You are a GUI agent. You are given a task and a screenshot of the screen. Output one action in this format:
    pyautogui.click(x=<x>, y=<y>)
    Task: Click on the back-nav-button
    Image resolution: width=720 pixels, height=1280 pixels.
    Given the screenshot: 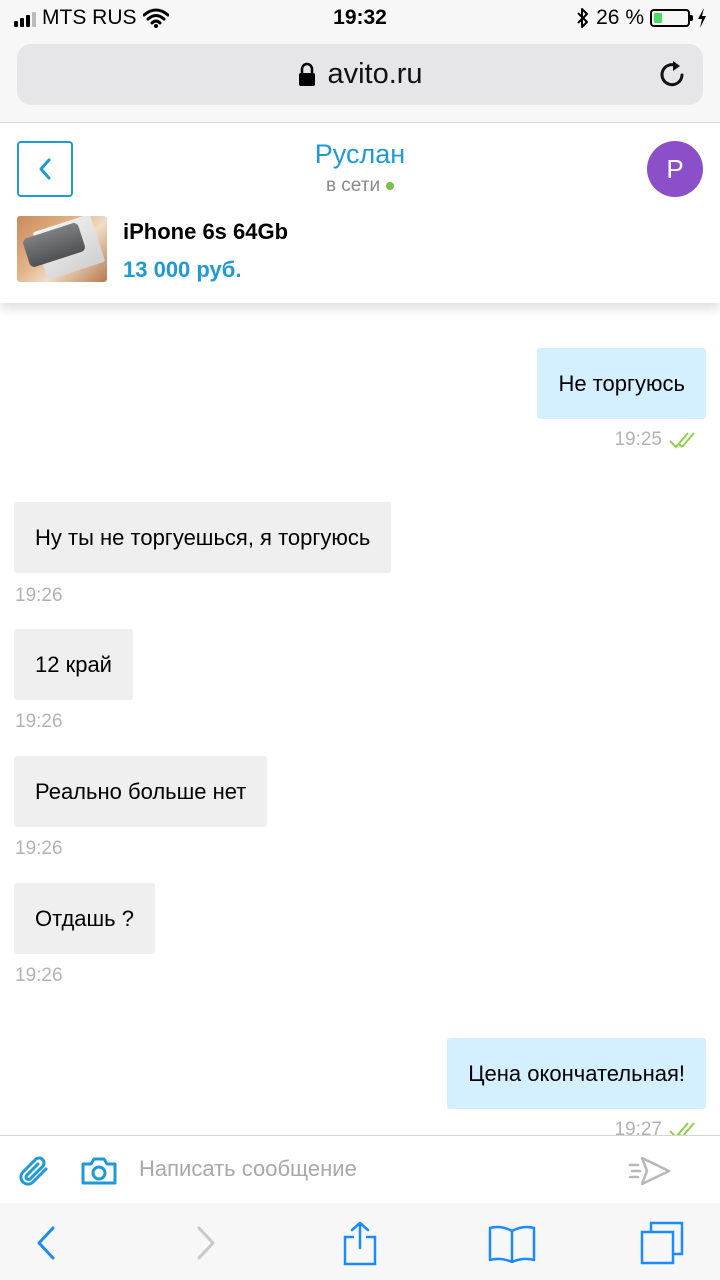 What is the action you would take?
    pyautogui.click(x=46, y=1243)
    